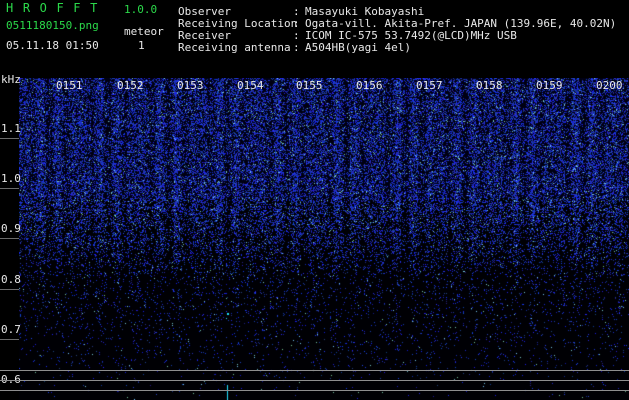  Describe the element at coordinates (429, 85) in the screenshot. I see `time-label: 0157` at that location.